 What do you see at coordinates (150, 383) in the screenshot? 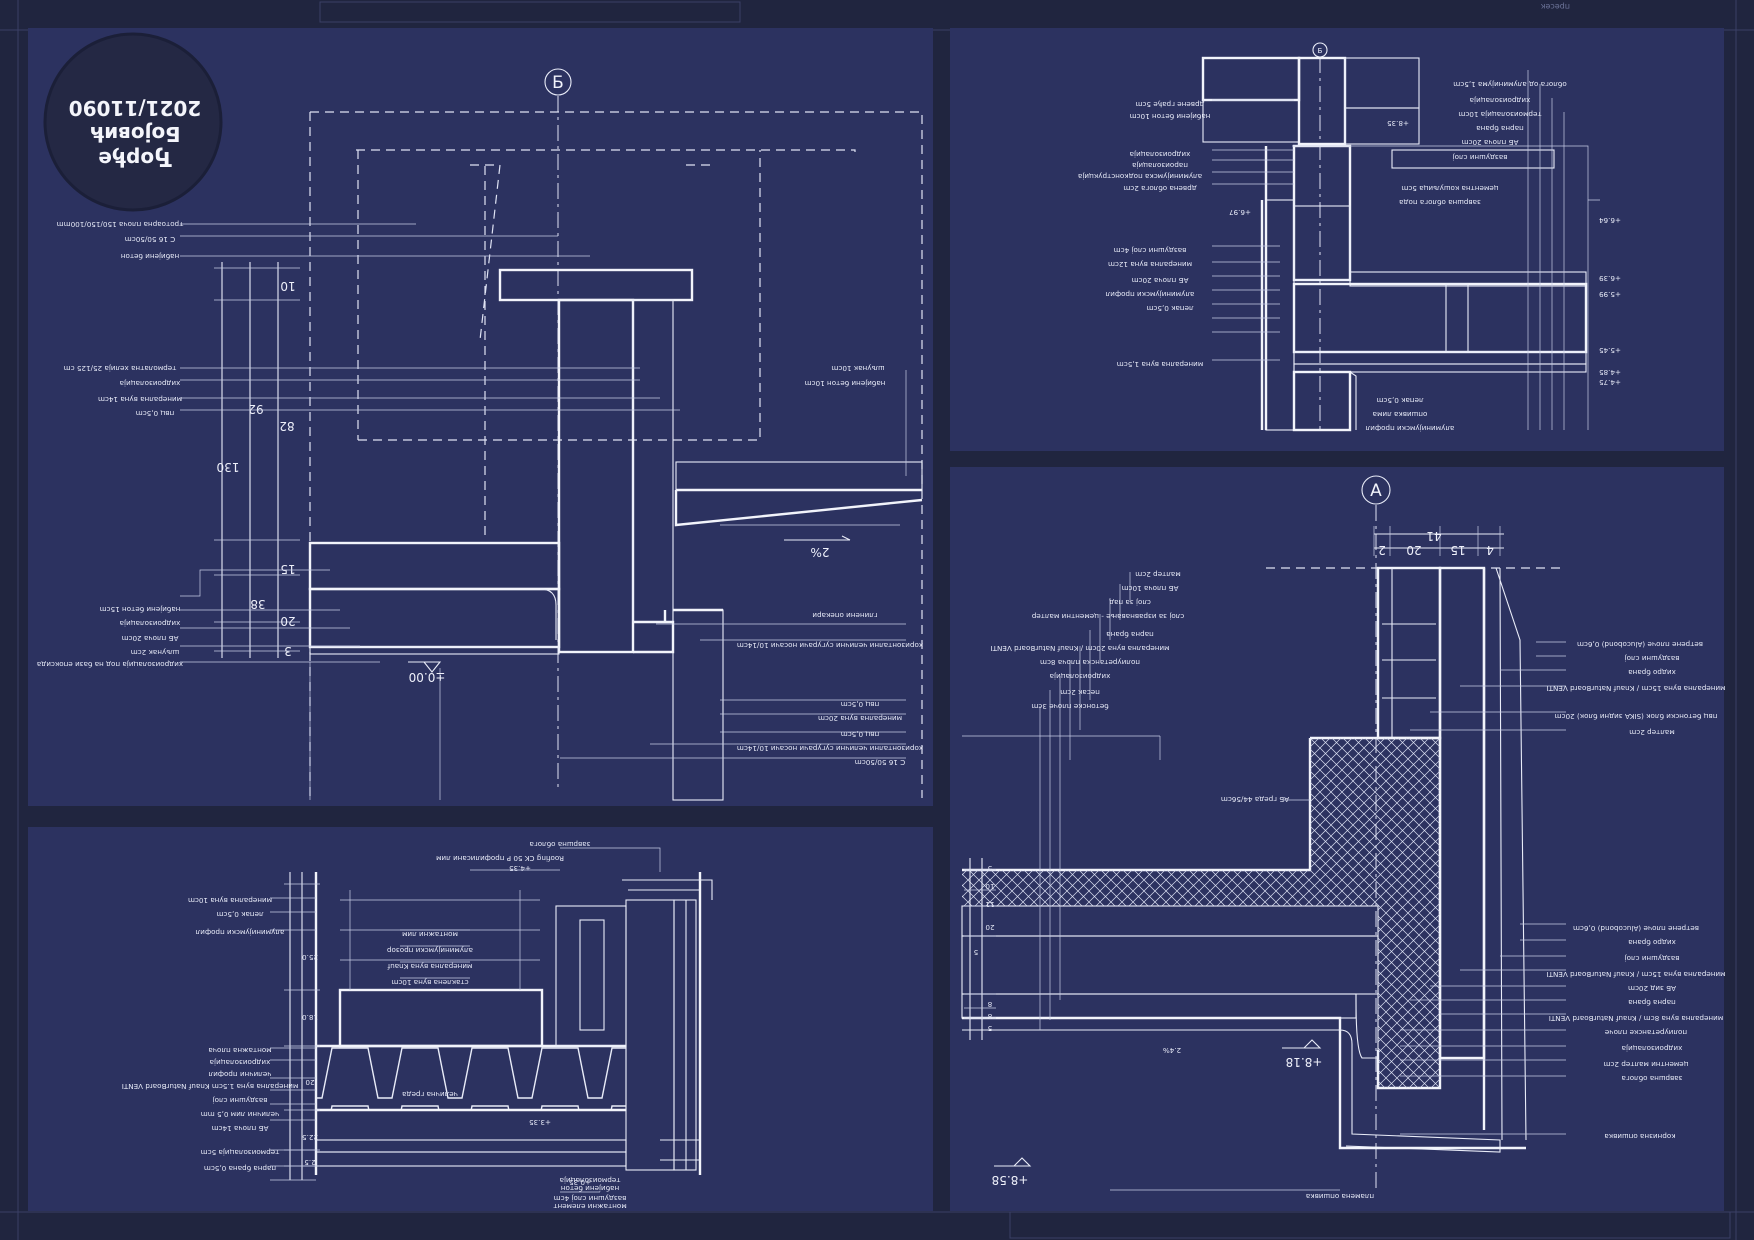
I see `label-tl-4: хидроизолација` at bounding box center [150, 383].